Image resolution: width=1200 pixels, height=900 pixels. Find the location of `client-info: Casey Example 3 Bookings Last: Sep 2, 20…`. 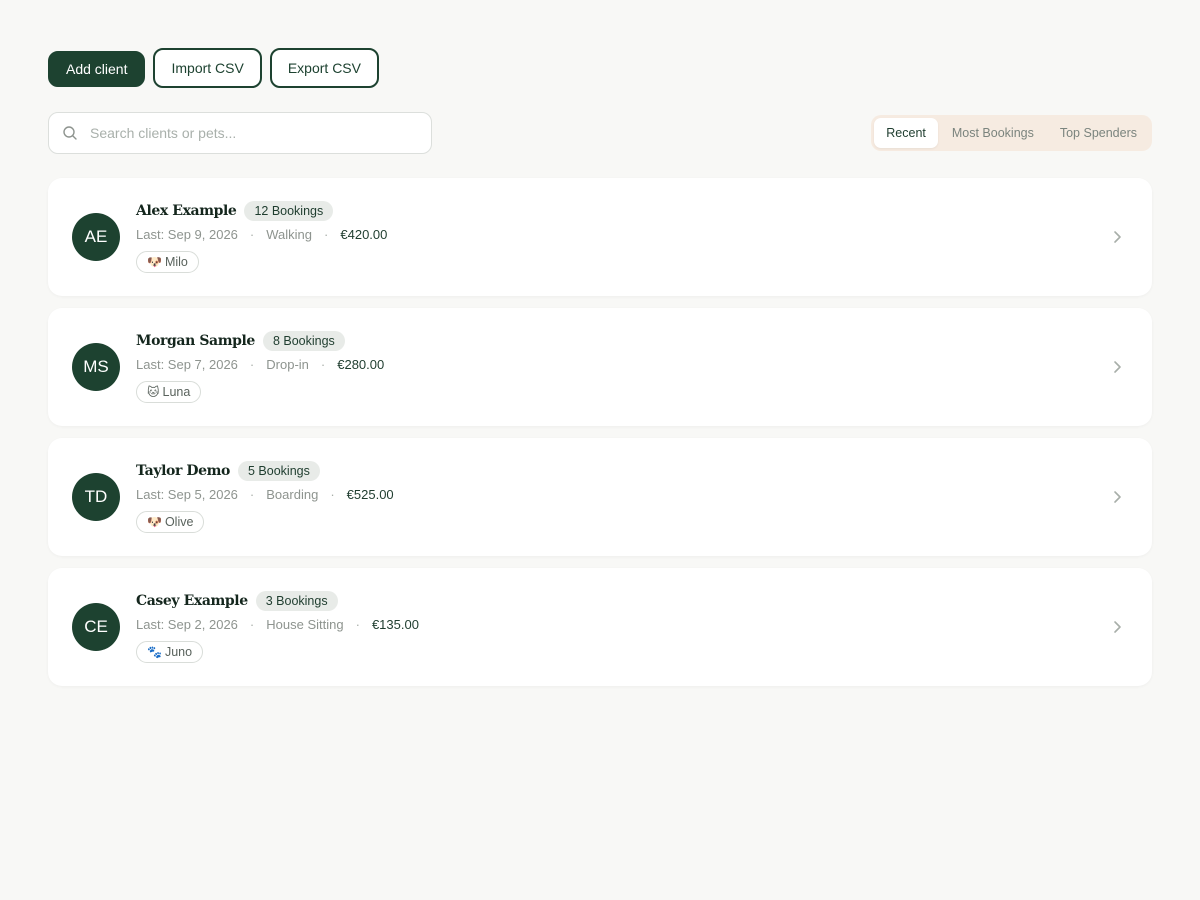

client-info: Casey Example 3 Bookings Last: Sep 2, 20… is located at coordinates (277, 627).